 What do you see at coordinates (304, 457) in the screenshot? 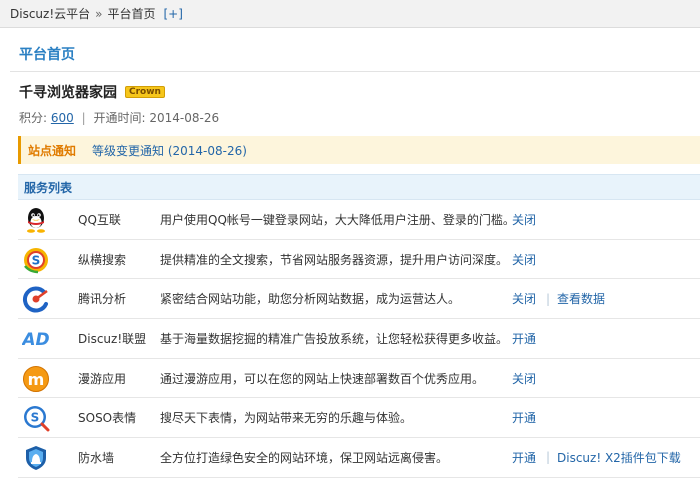
I see `service-desc: 全方位打造绿色安全的网站环境，保卫网站远离侵害。` at bounding box center [304, 457].